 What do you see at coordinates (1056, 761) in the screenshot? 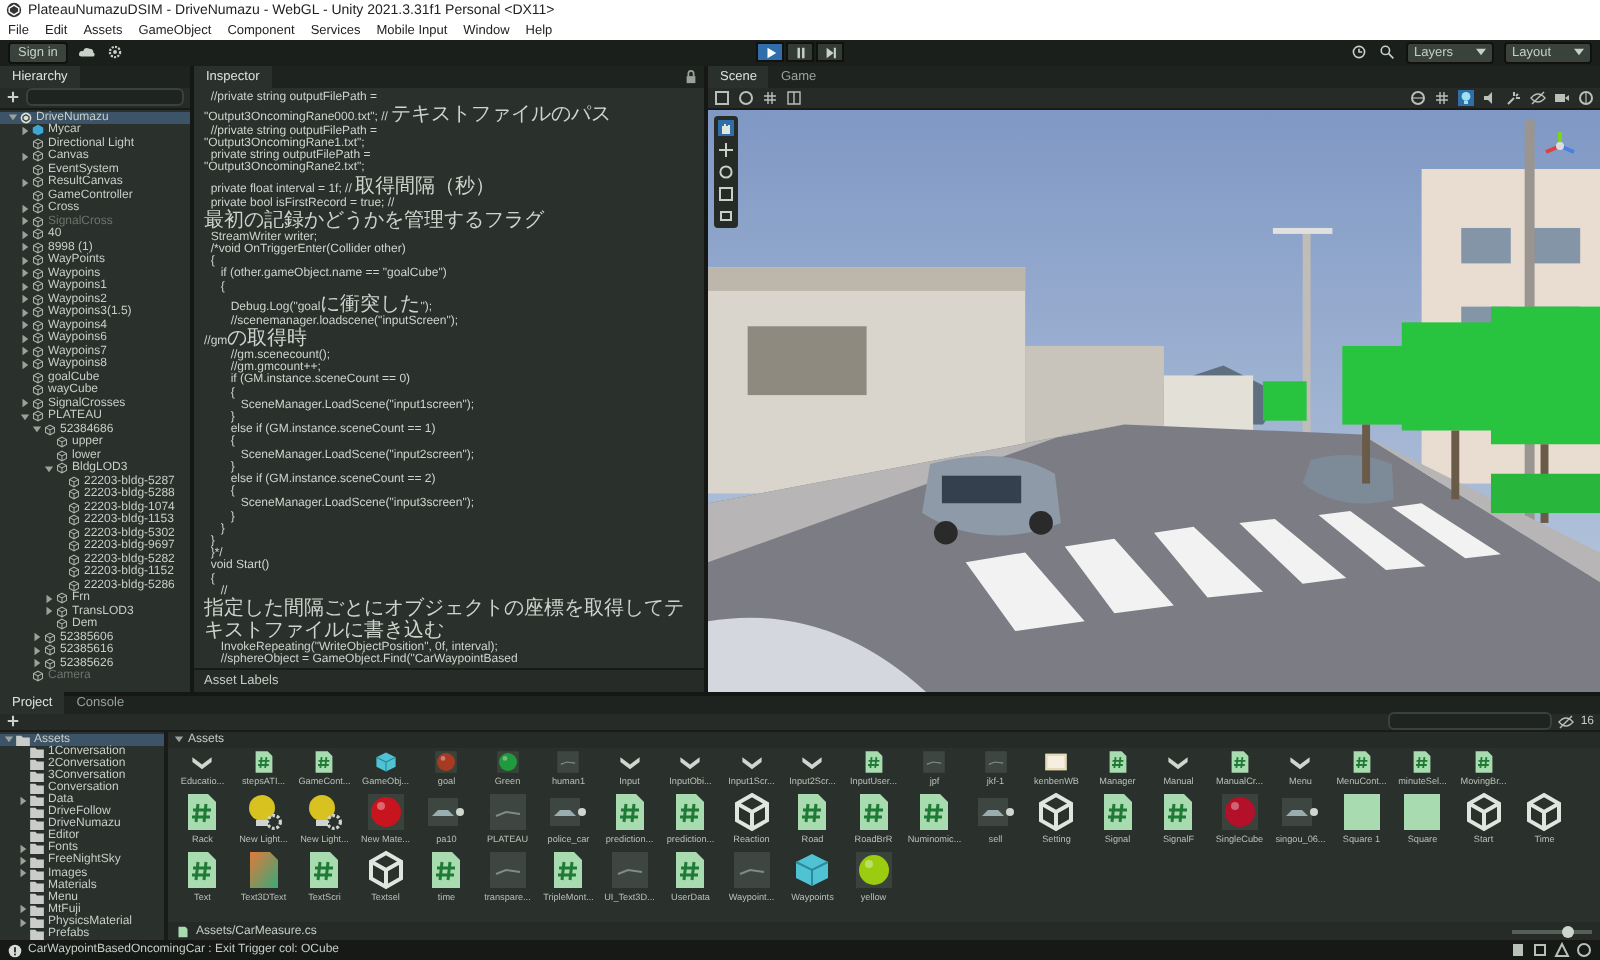
I see `image-thumbnail-icon` at bounding box center [1056, 761].